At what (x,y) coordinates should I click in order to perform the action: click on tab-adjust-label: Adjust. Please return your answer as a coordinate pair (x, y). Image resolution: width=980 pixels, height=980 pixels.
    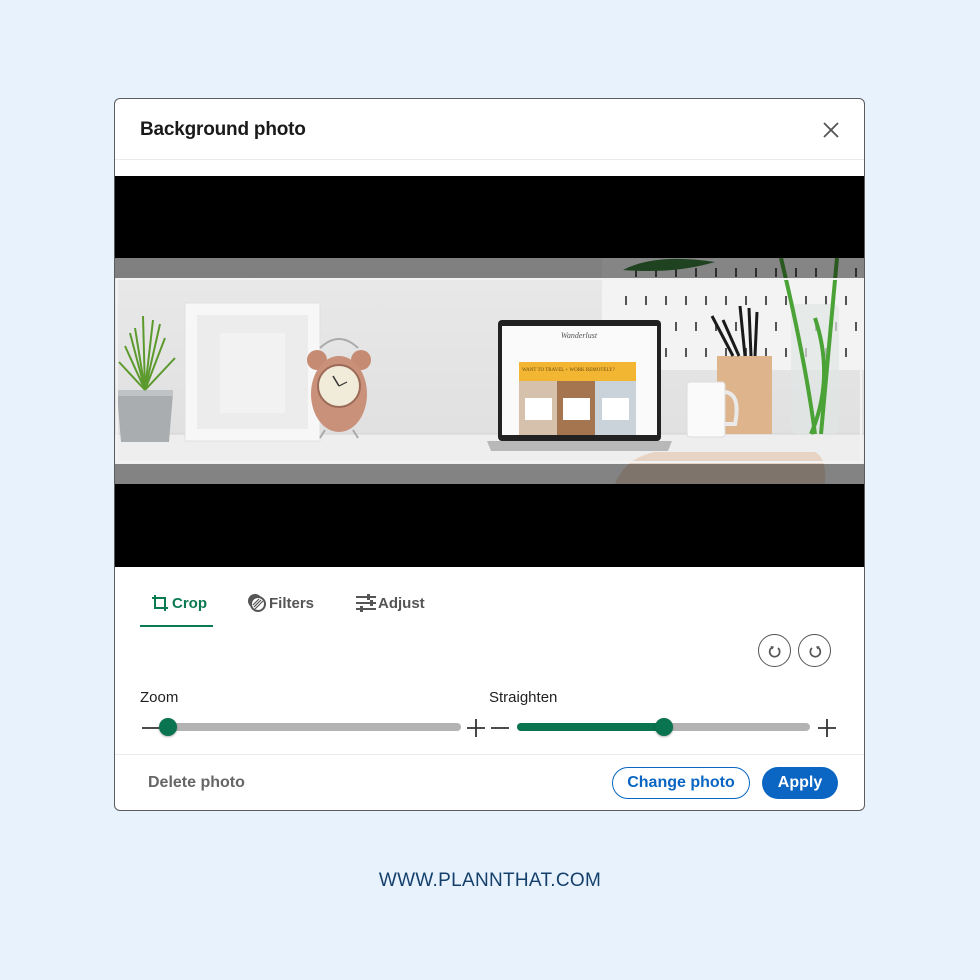
    Looking at the image, I should click on (401, 603).